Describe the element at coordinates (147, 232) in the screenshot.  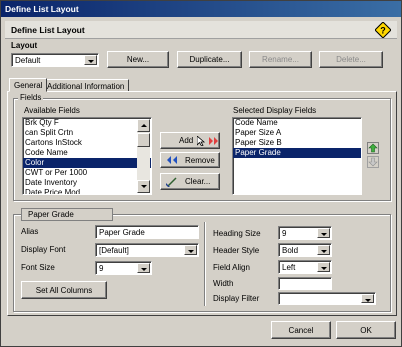
I see `alias-input: Paper Grade` at that location.